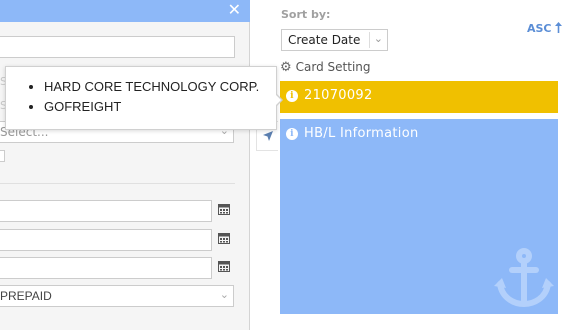 The width and height of the screenshot is (573, 330). I want to click on sort-by-value: Create Date, so click(324, 40).